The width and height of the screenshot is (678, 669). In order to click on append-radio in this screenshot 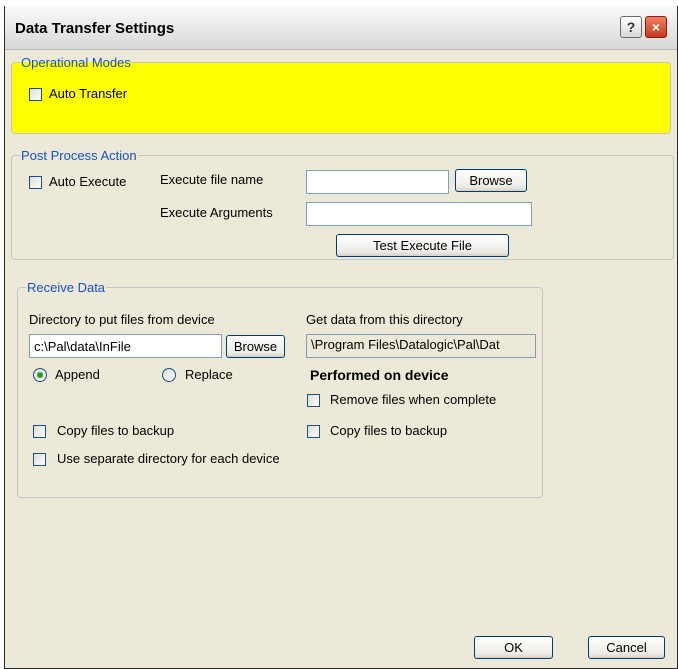, I will do `click(40, 375)`.